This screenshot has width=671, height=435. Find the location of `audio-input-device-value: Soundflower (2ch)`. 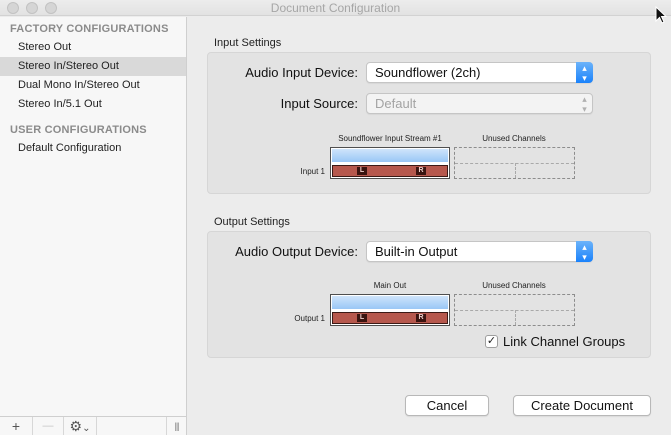

audio-input-device-value: Soundflower (2ch) is located at coordinates (428, 72).